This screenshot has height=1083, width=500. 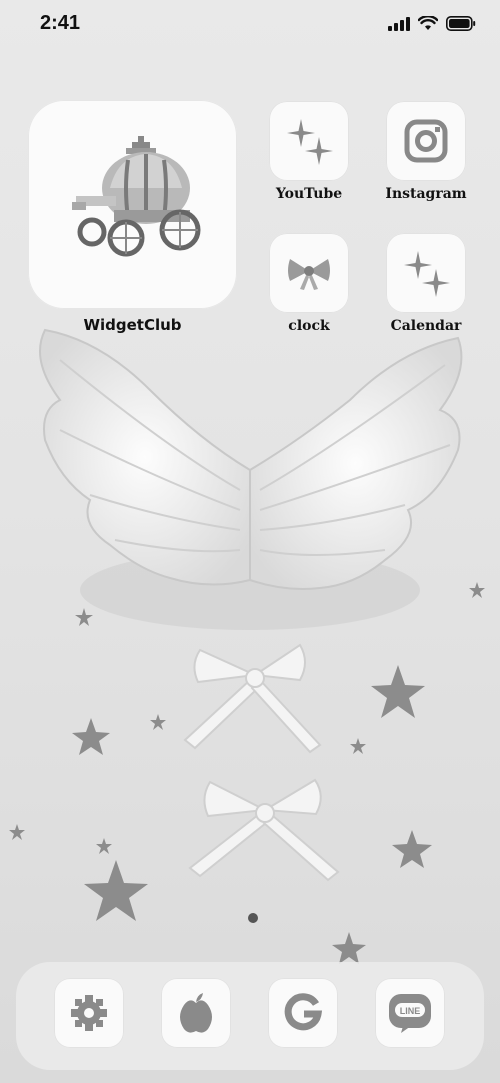 I want to click on app-label-youtube: YouTube, so click(x=309, y=194).